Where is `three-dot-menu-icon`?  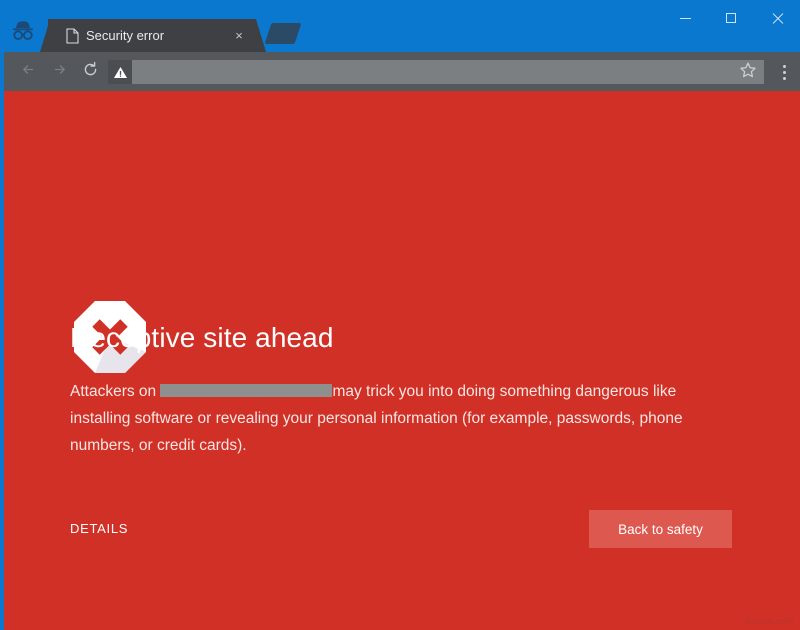 three-dot-menu-icon is located at coordinates (784, 66).